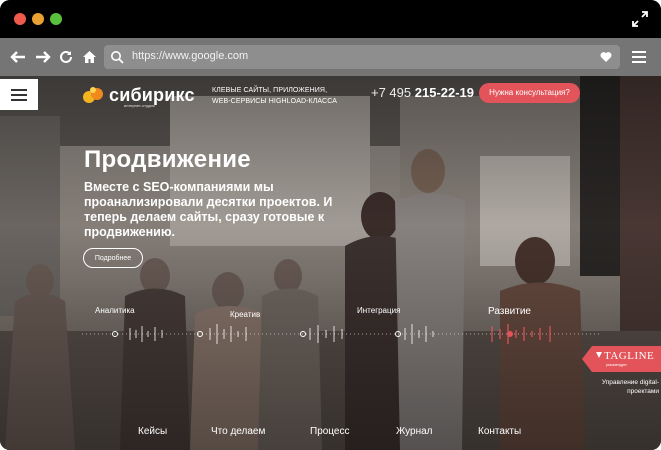 The height and width of the screenshot is (450, 661). I want to click on brand-subtitle: интернет-студия, so click(139, 105).